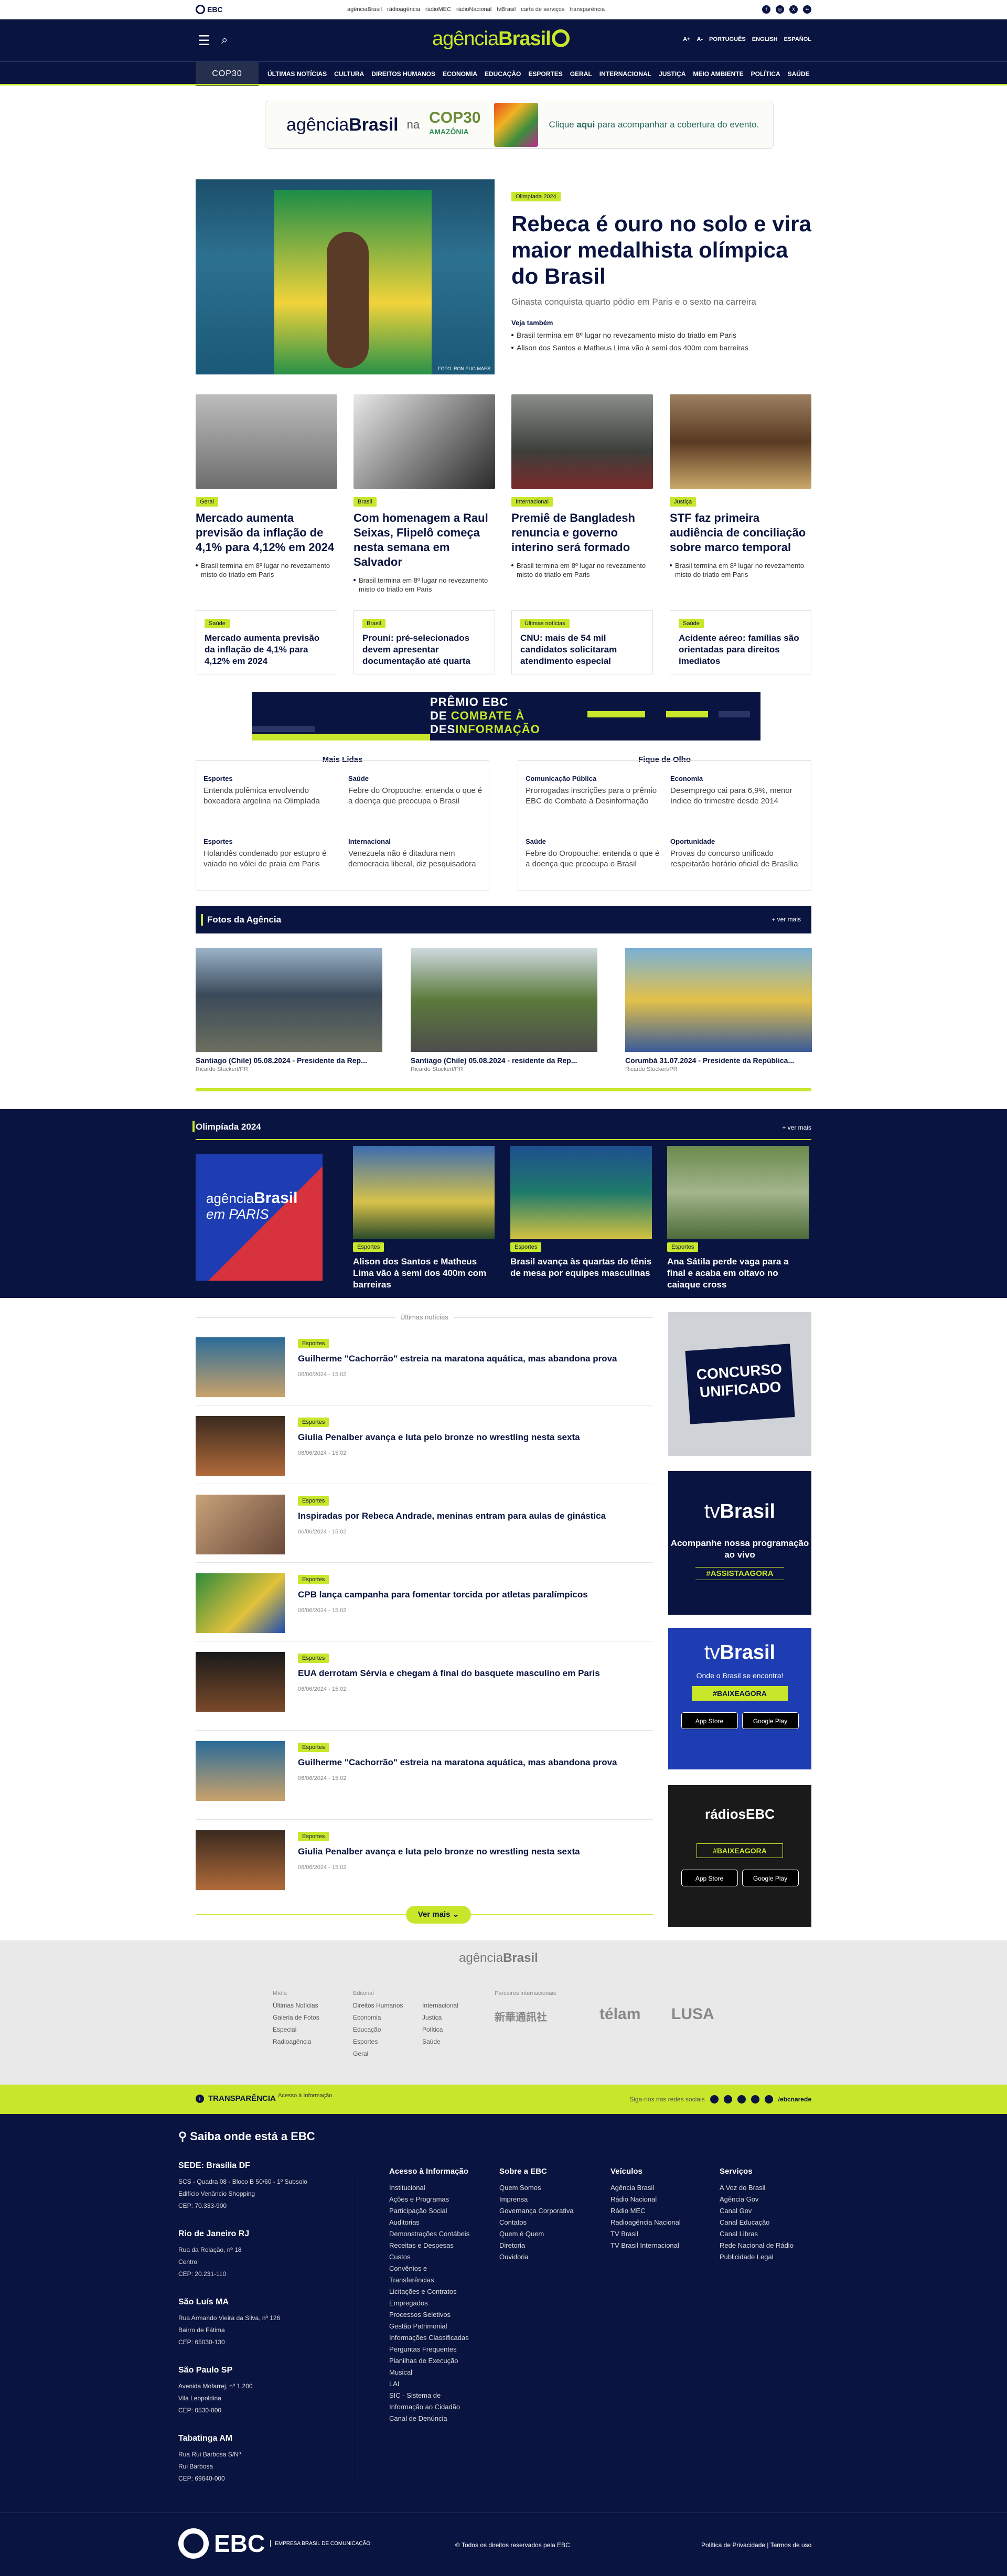 Image resolution: width=1007 pixels, height=2576 pixels. I want to click on nav-cop30: COP30, so click(228, 74).